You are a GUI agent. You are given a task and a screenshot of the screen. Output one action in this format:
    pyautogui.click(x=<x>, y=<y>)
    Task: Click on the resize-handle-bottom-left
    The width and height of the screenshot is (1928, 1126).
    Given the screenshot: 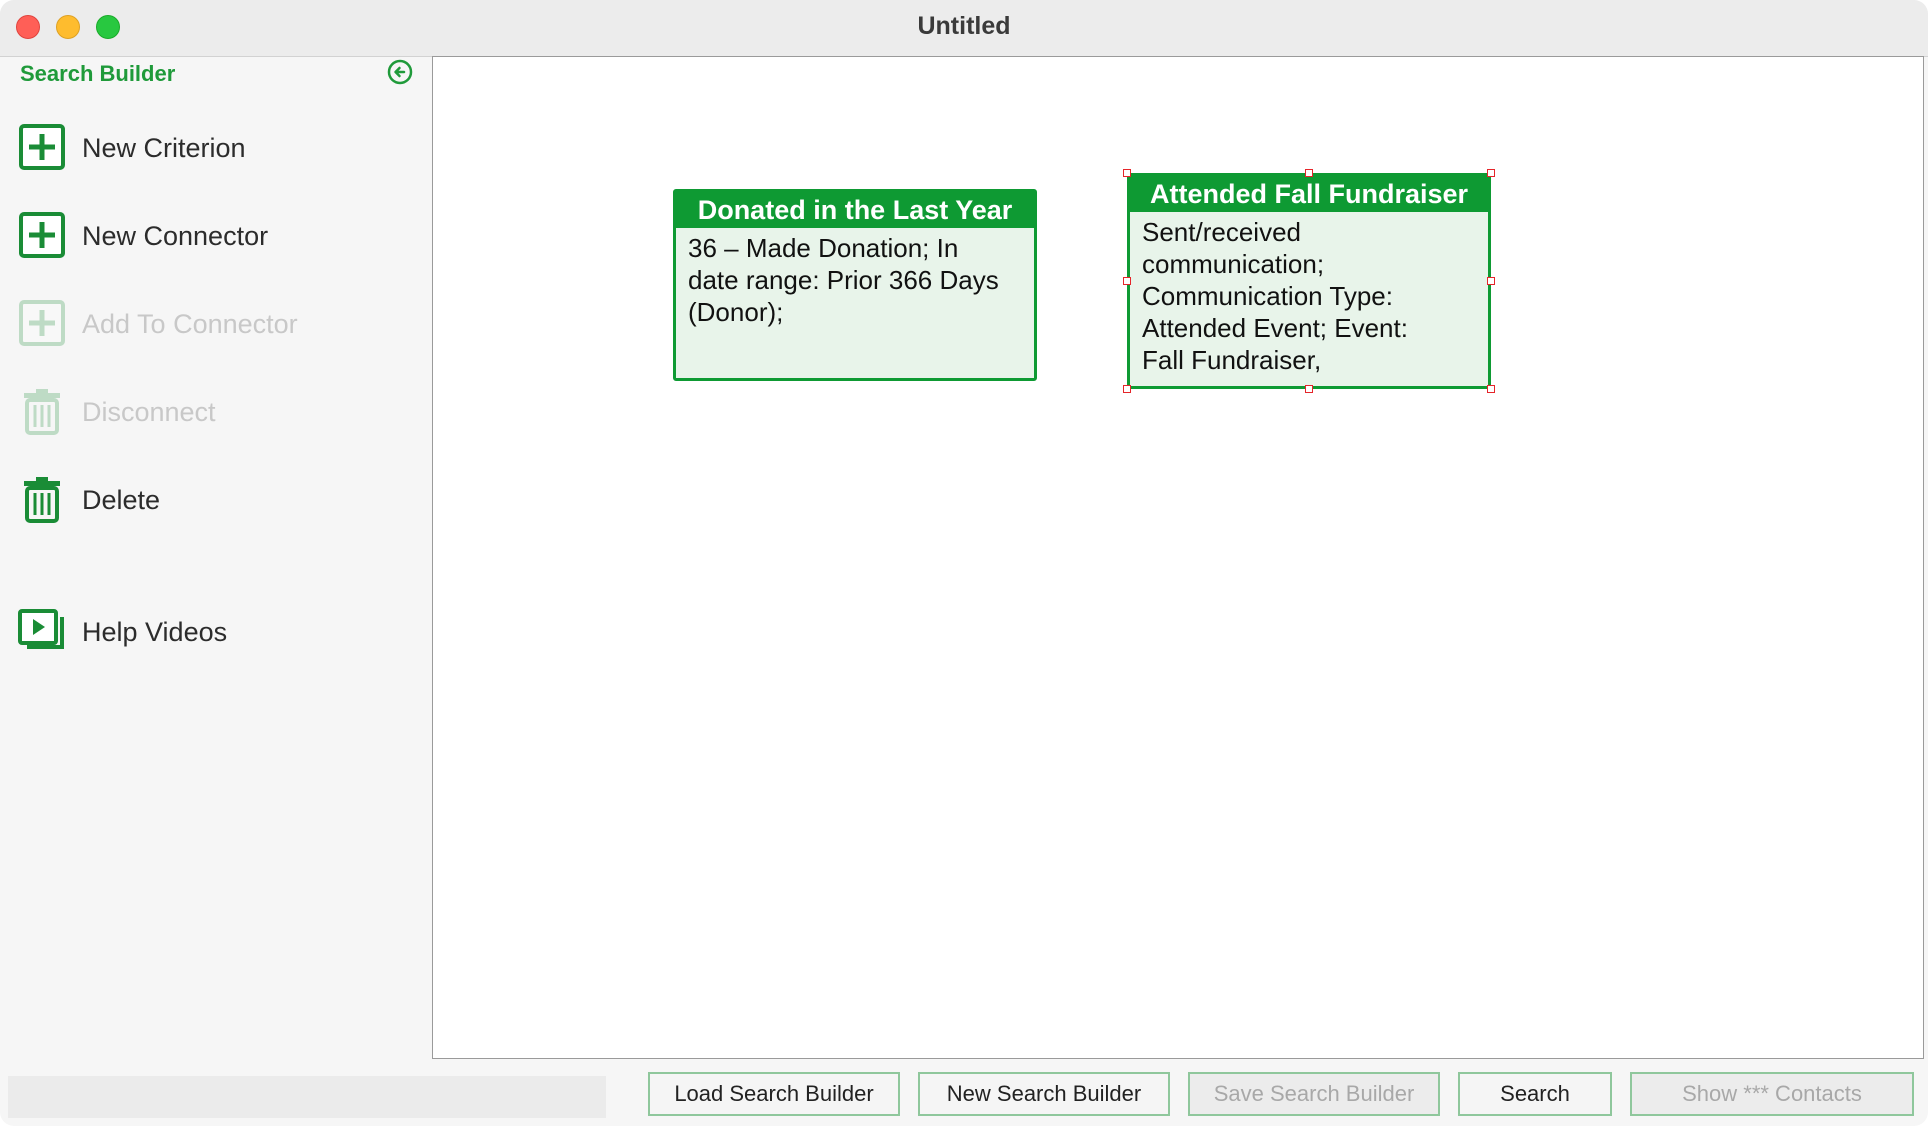 What is the action you would take?
    pyautogui.click(x=1127, y=389)
    